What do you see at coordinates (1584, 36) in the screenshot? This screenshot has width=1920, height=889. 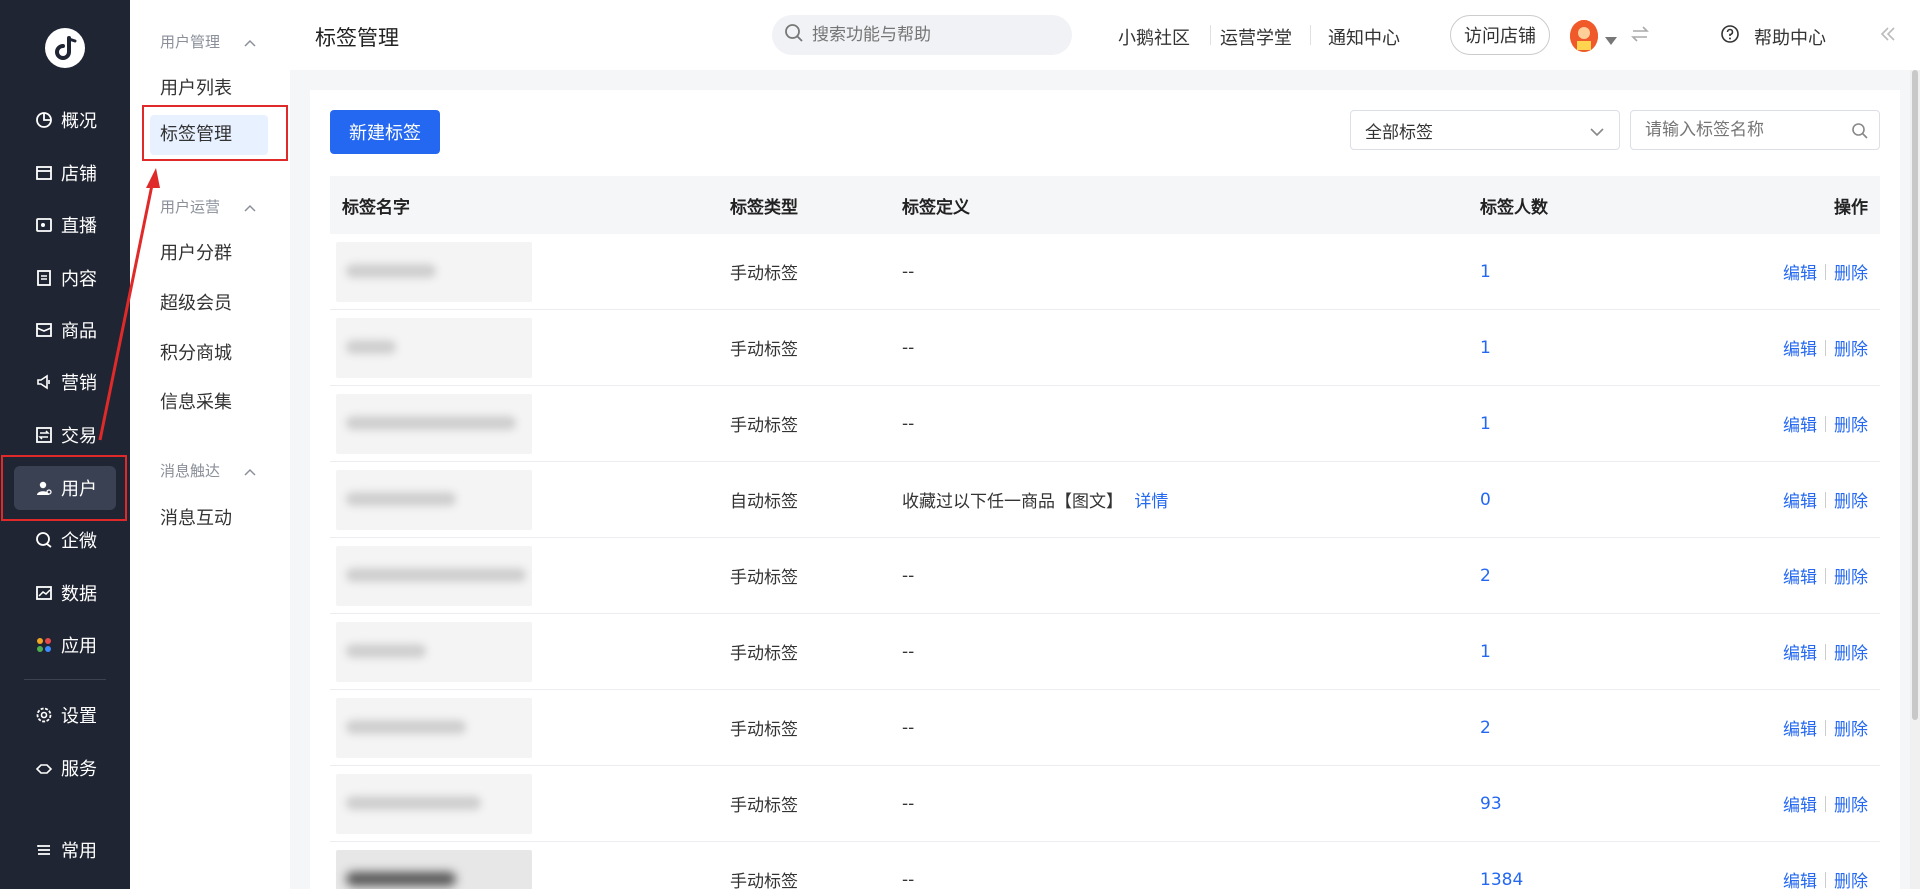 I see `avatar` at bounding box center [1584, 36].